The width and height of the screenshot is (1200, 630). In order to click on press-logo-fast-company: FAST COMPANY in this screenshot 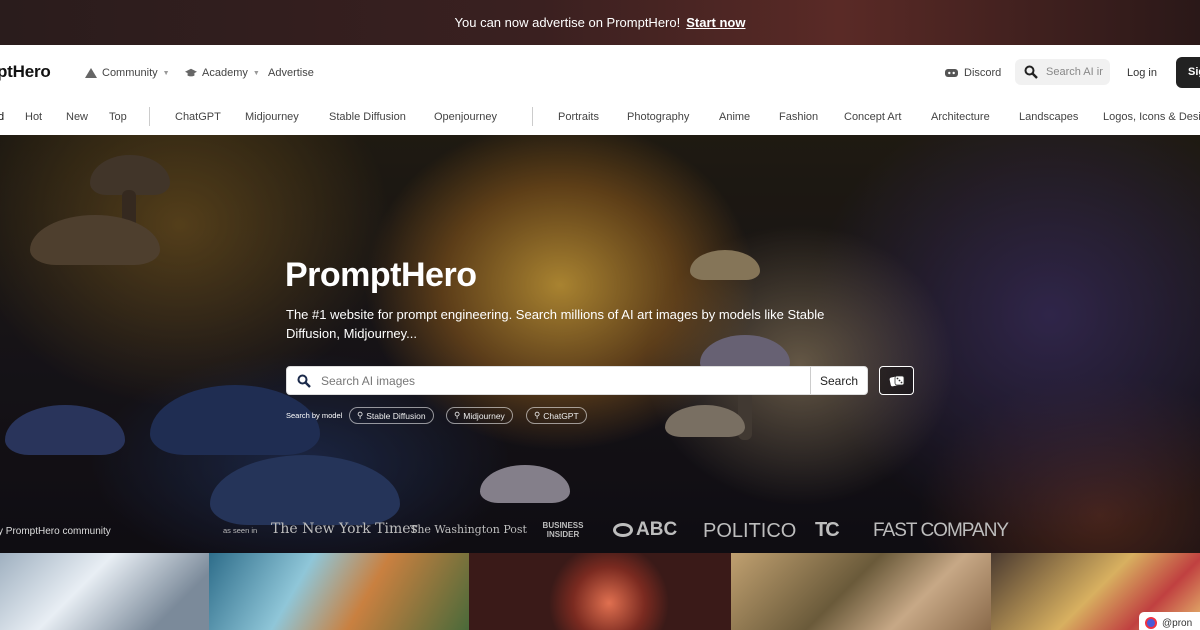, I will do `click(941, 530)`.